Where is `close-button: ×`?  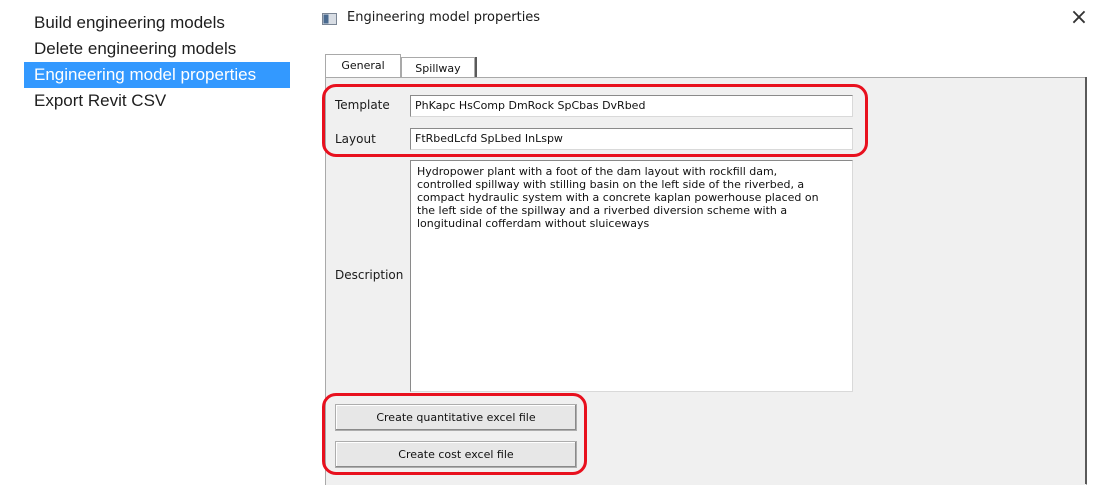
close-button: × is located at coordinates (1079, 18).